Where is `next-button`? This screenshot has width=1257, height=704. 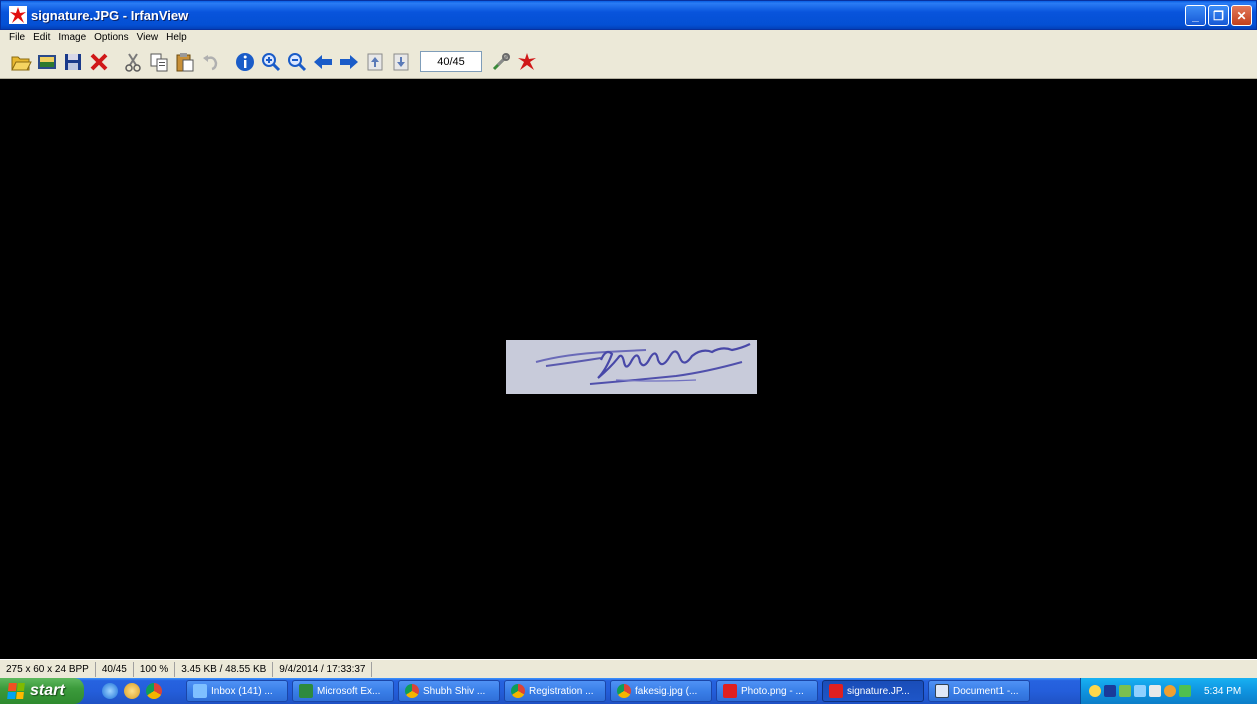 next-button is located at coordinates (349, 62).